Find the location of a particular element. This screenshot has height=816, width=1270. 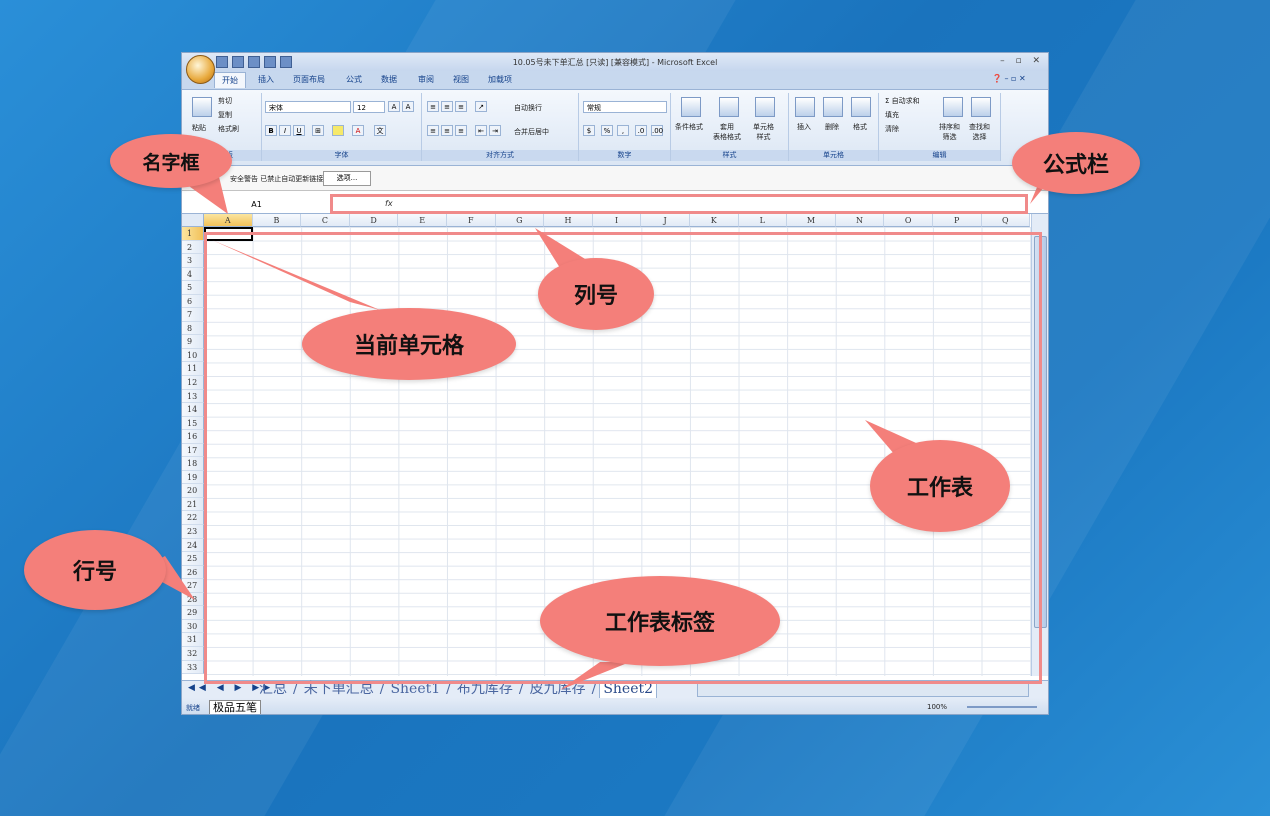

increase-indent-icon: ⇥ is located at coordinates (495, 130).